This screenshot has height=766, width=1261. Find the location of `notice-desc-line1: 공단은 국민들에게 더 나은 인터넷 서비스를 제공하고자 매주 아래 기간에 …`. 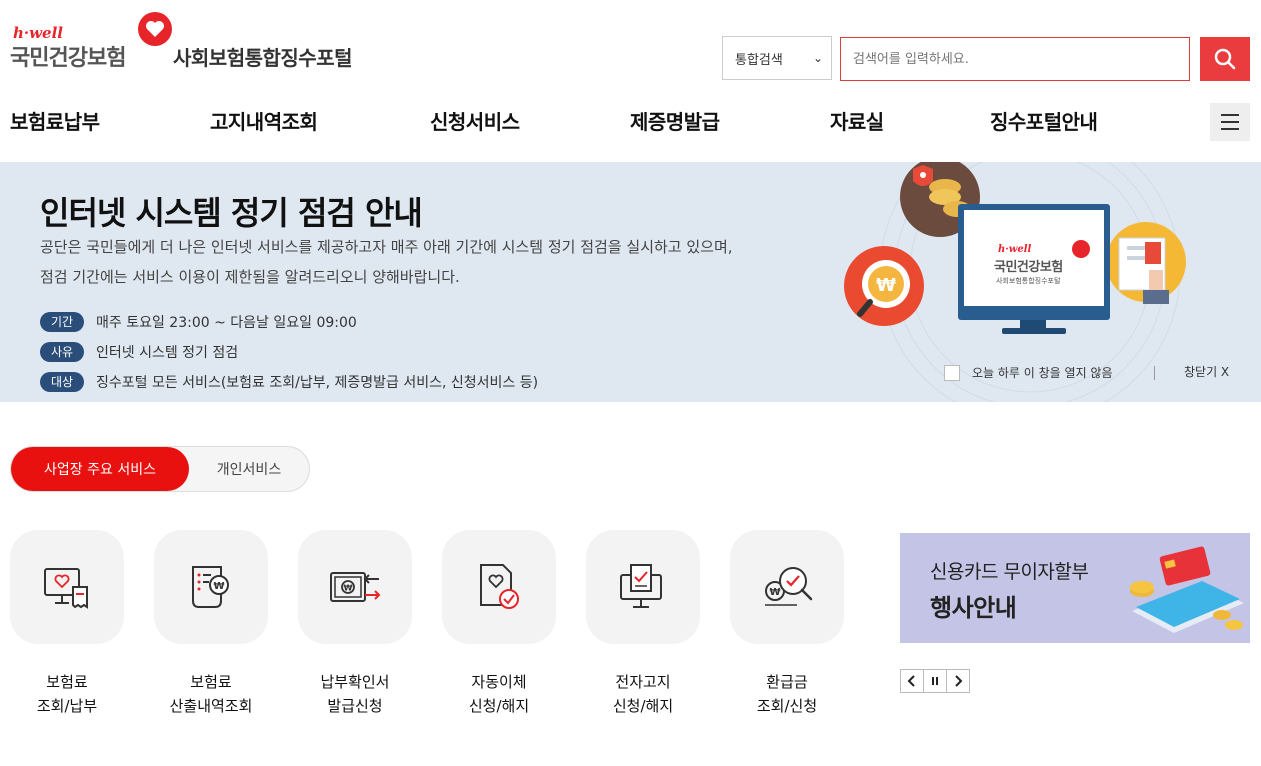

notice-desc-line1: 공단은 국민들에게 더 나은 인터넷 서비스를 제공하고자 매주 아래 기간에 … is located at coordinates (386, 247).